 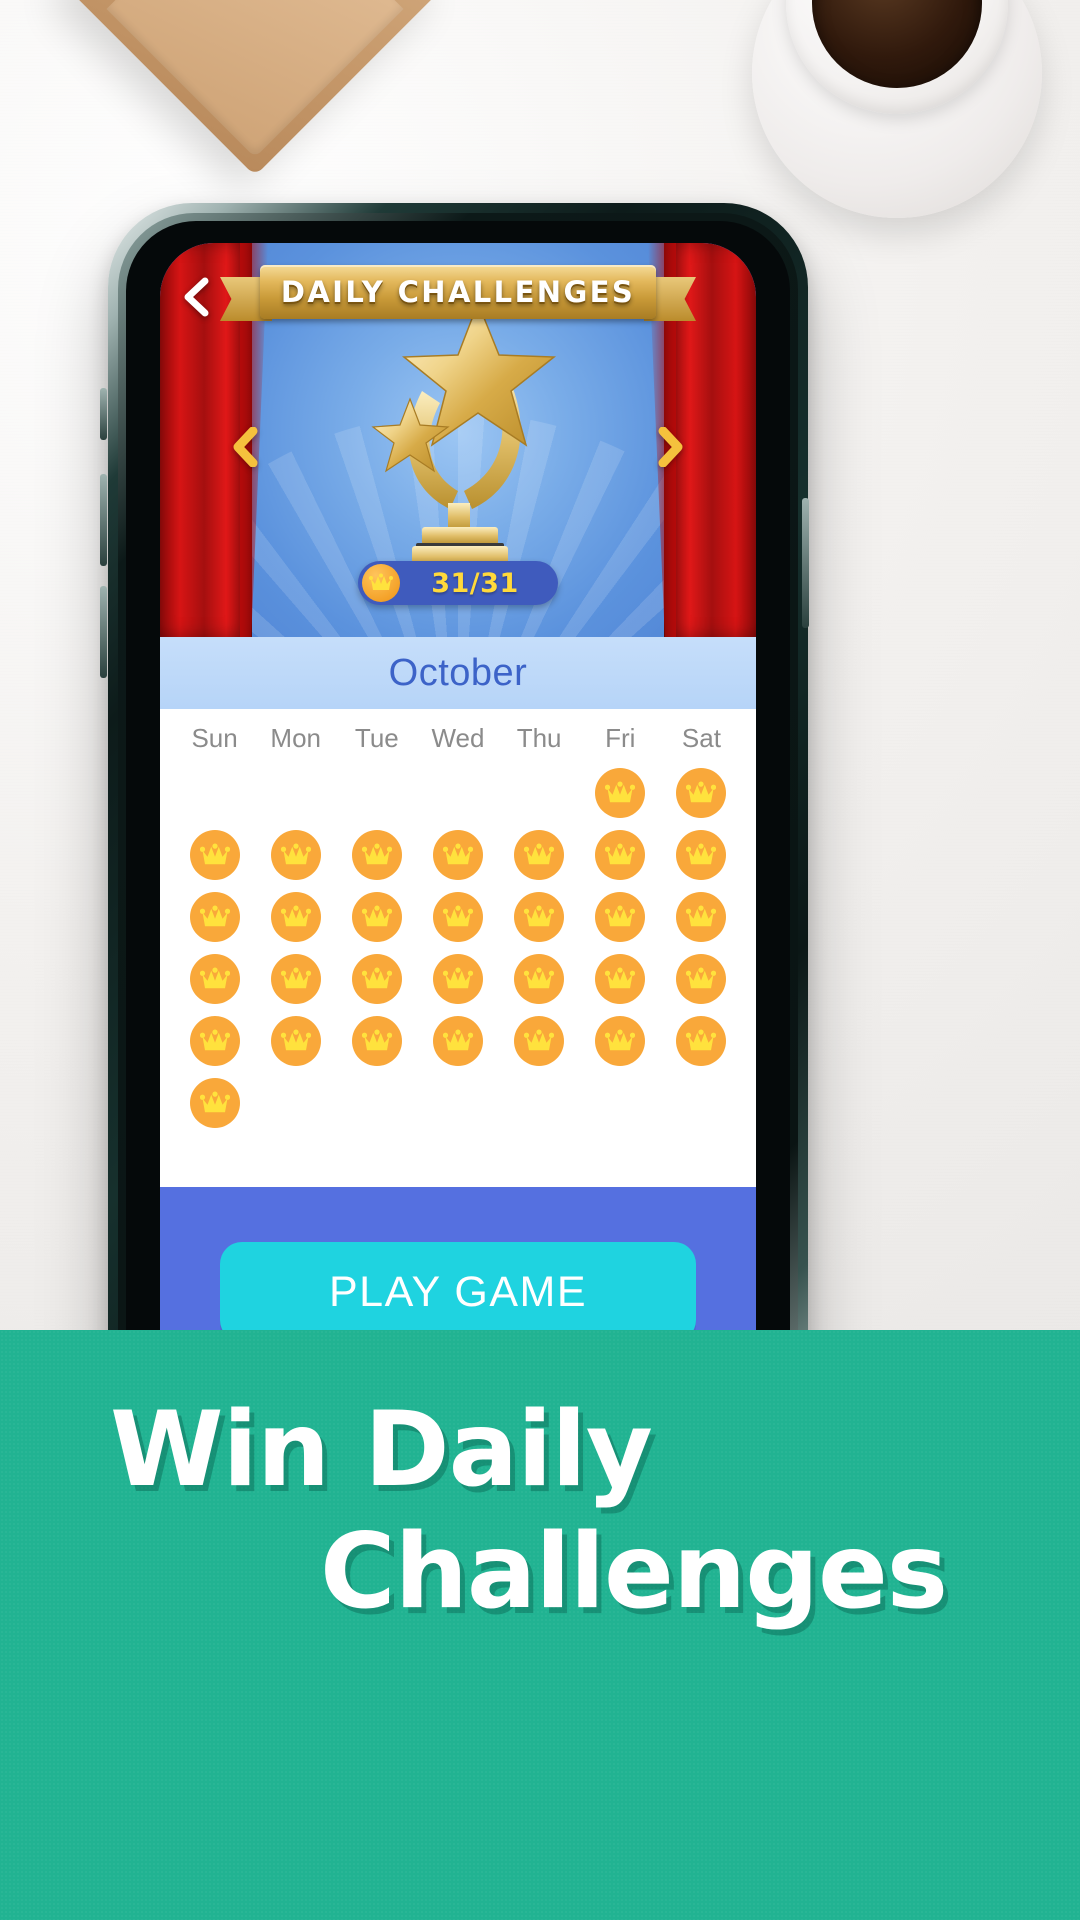 I want to click on promo-line-1: Win Daily, so click(x=381, y=1450).